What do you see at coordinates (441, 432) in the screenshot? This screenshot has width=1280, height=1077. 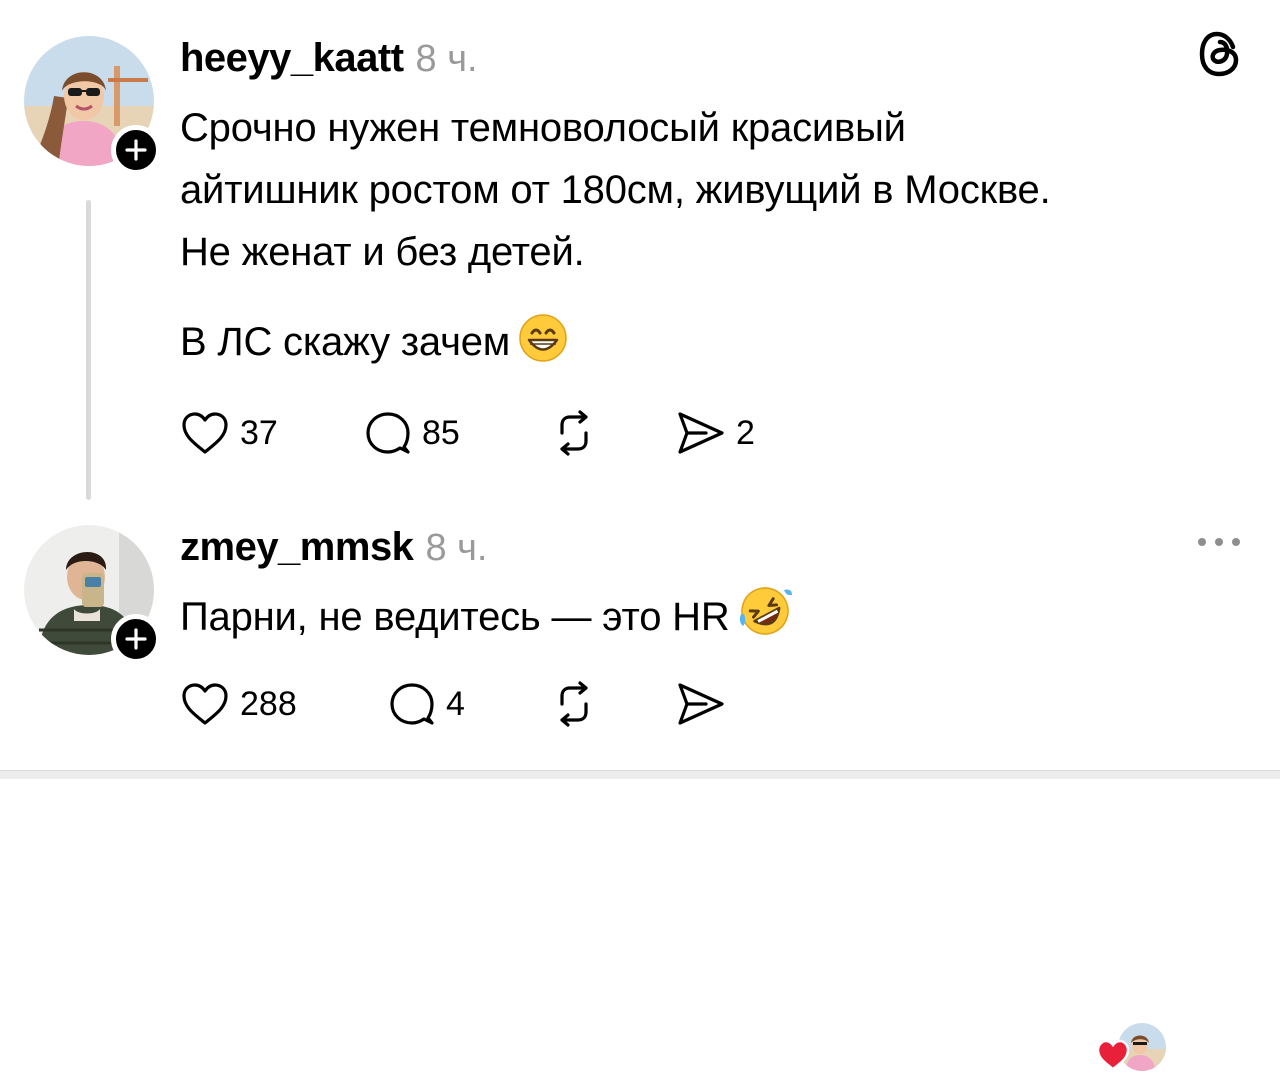 I see `comment-count: 85` at bounding box center [441, 432].